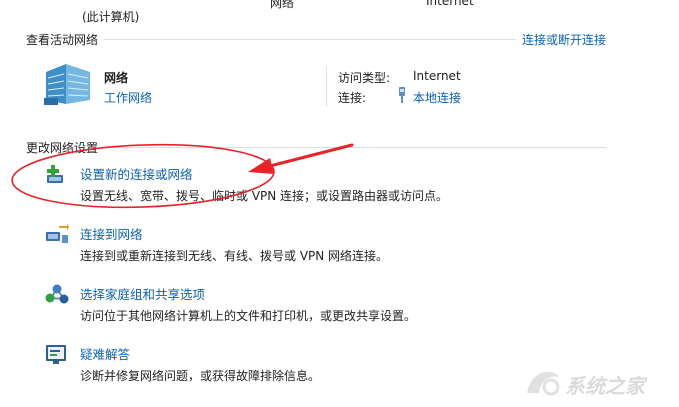  Describe the element at coordinates (342, 11) in the screenshot. I see `network-map-row: • · 网络 Internet` at that location.